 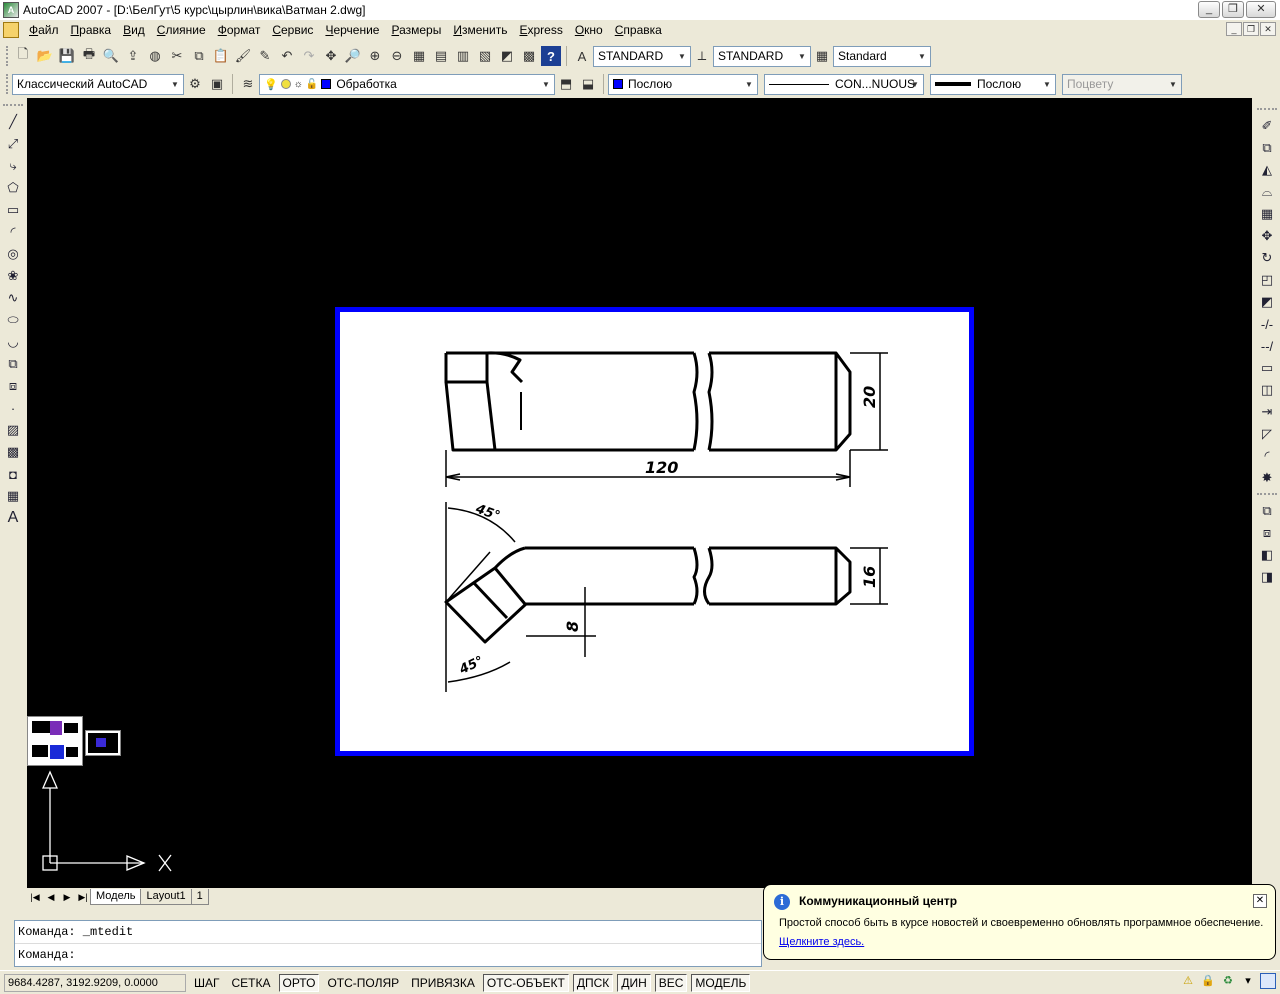 What do you see at coordinates (11, 10) in the screenshot?
I see `autocad-app-icon: A` at bounding box center [11, 10].